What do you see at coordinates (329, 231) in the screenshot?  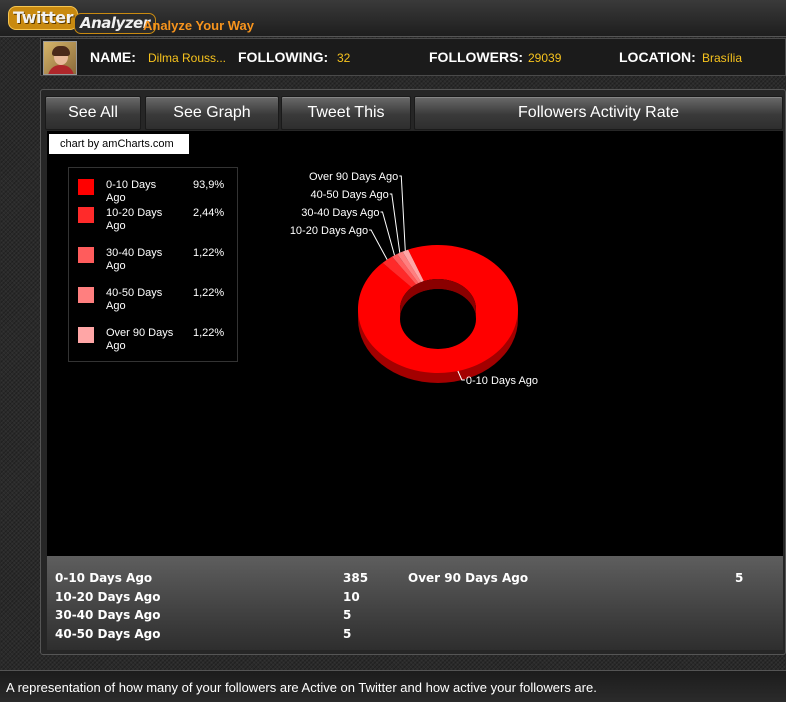 I see `slice-label: 10-20 Days Ago` at bounding box center [329, 231].